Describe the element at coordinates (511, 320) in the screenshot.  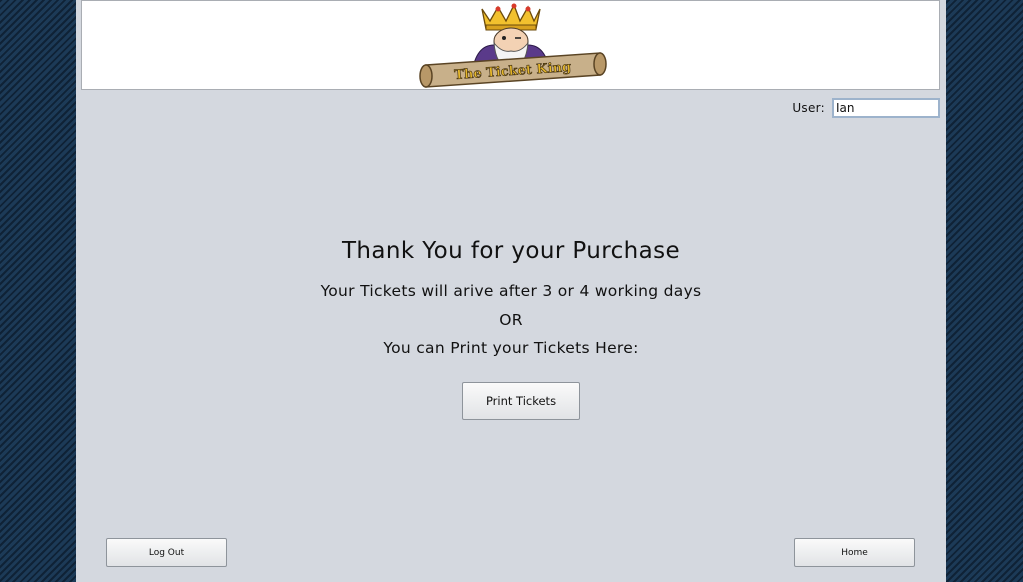
I see `or-separator: OR` at that location.